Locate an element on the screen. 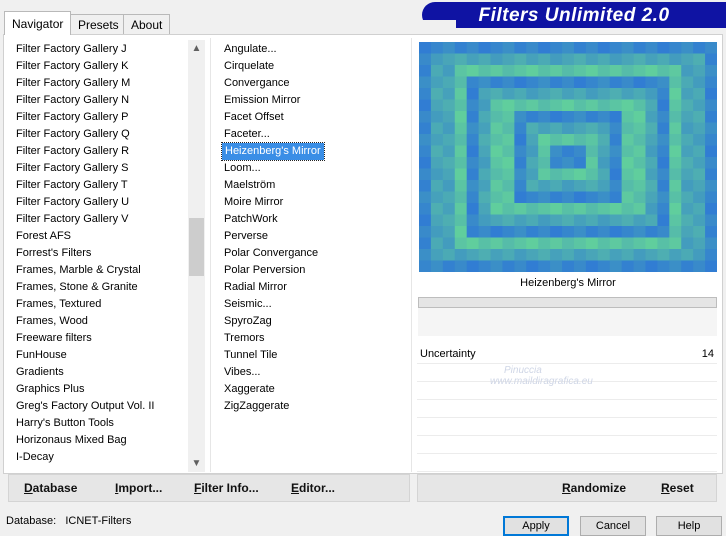 This screenshot has height=536, width=726. category-item: Horizonaus Mixed Bag is located at coordinates (101, 440).